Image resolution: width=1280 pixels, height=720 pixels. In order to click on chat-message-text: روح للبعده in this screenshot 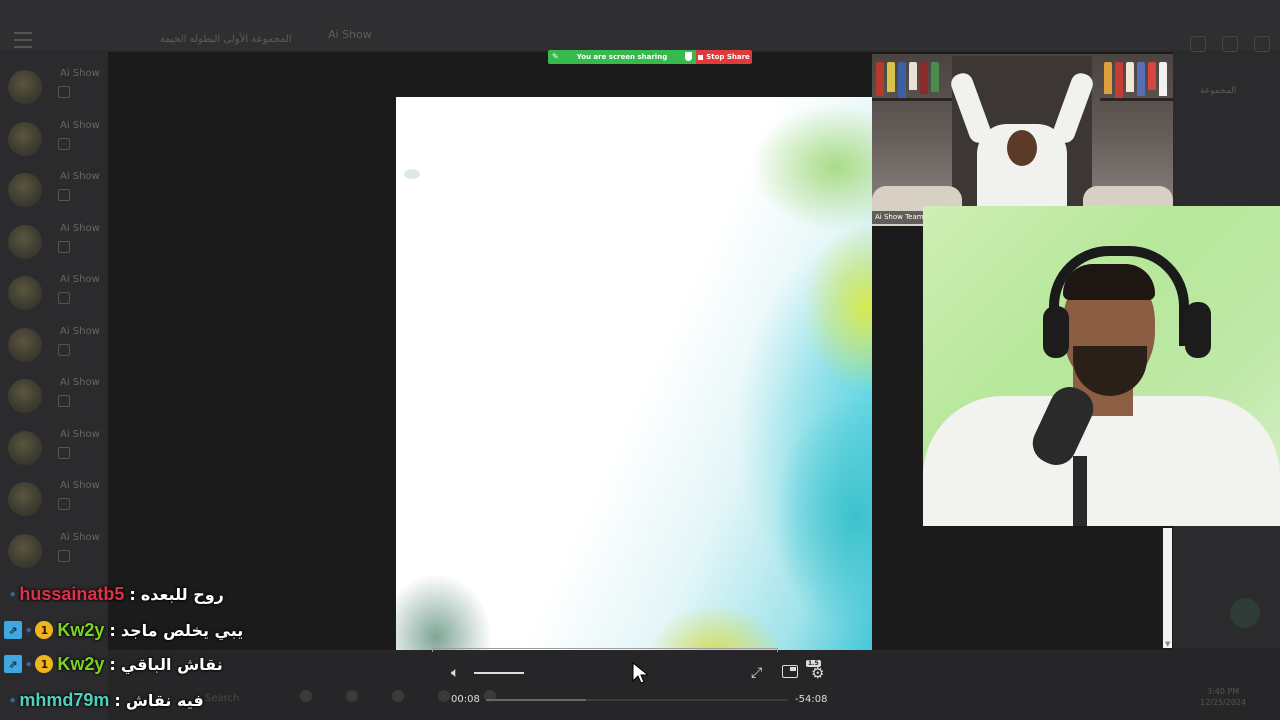, I will do `click(182, 594)`.